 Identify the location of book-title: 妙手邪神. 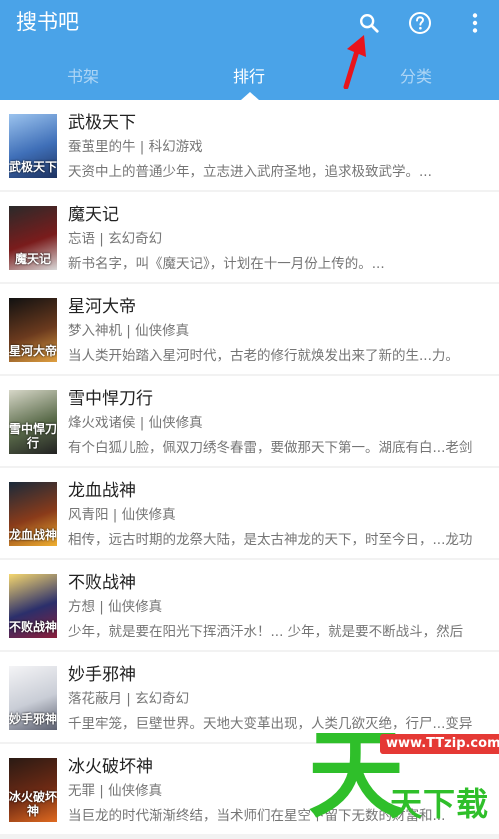
(102, 675).